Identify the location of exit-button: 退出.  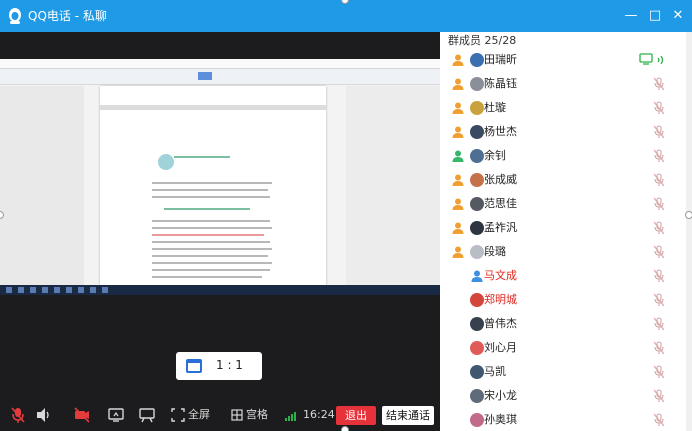
(356, 415).